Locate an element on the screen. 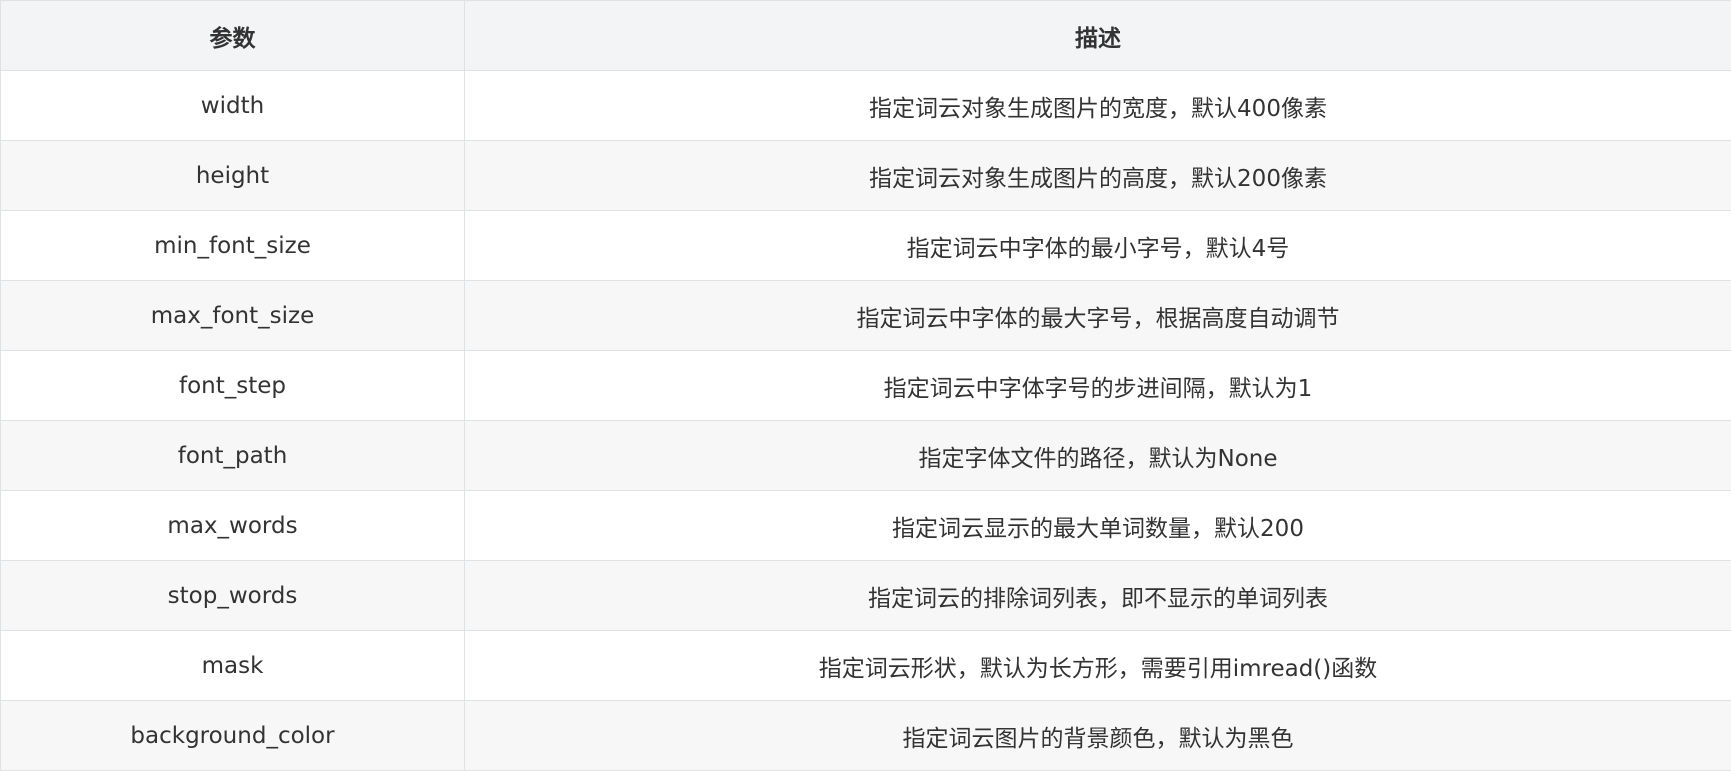  cell-param: width is located at coordinates (232, 105).